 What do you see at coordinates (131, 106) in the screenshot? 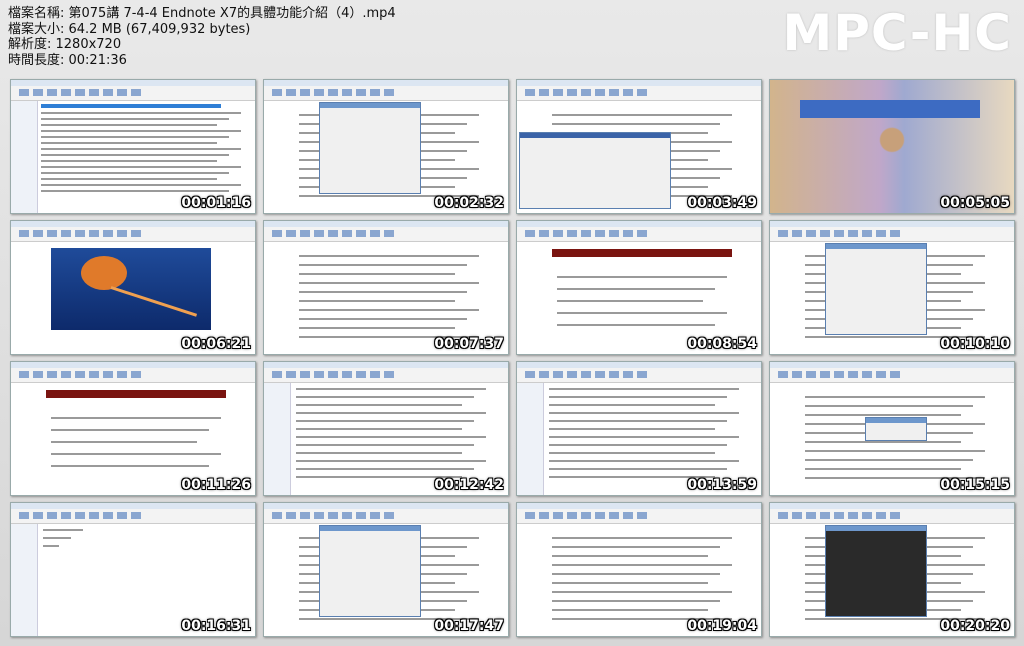
I see `selected-row` at bounding box center [131, 106].